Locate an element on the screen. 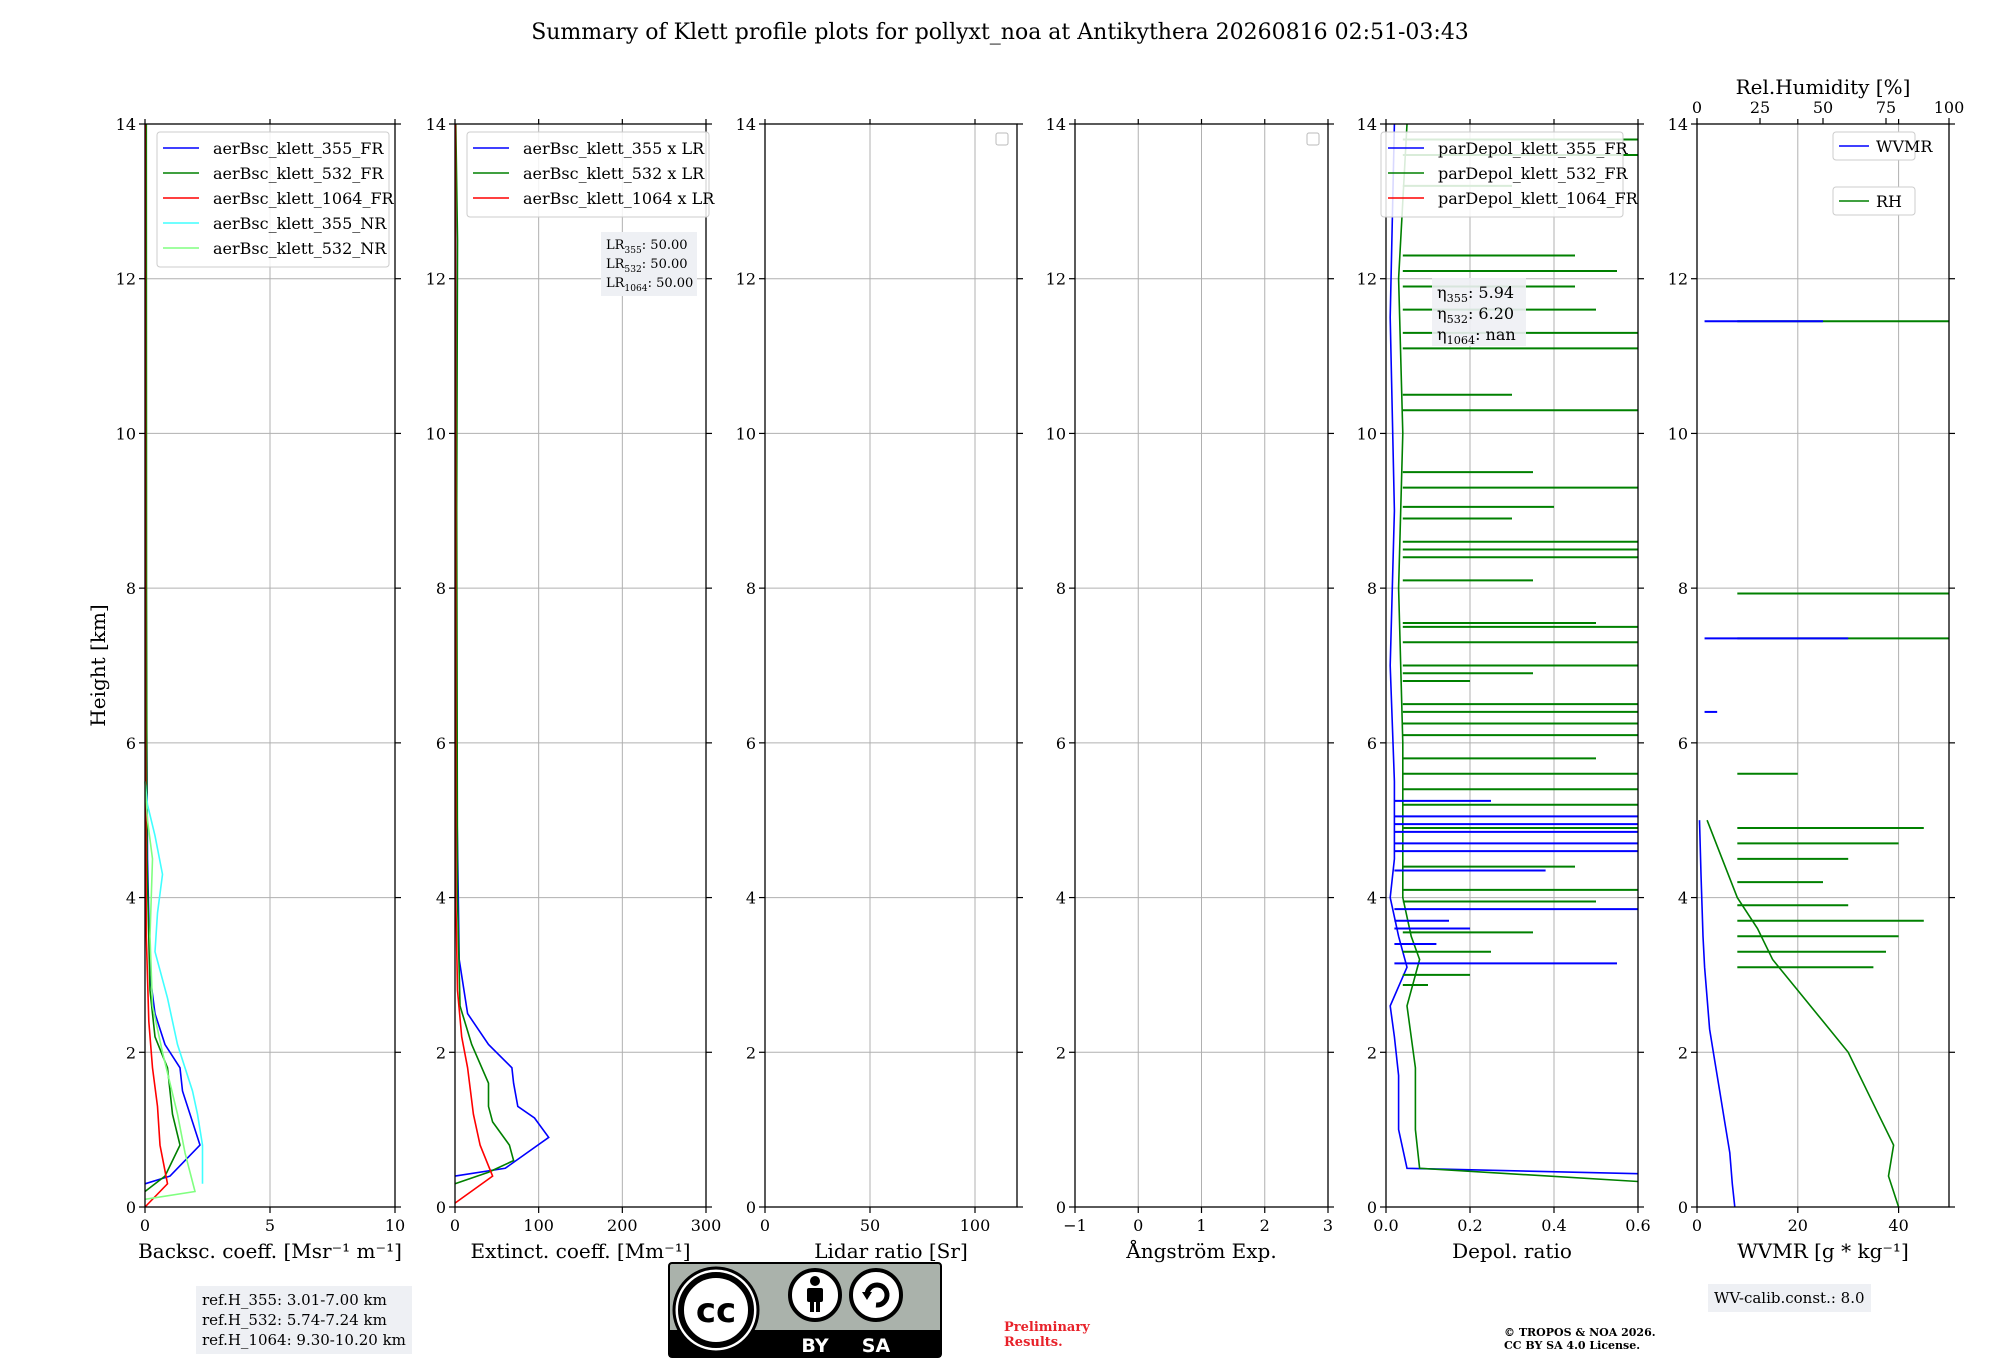 The image size is (2000, 1360). x-axis-label: Ångström Exp. is located at coordinates (1200, 1250).